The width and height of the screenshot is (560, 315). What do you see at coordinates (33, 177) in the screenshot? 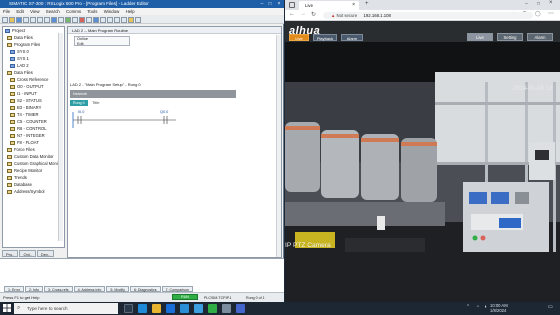
I see `tree-item: Trends` at bounding box center [33, 177].